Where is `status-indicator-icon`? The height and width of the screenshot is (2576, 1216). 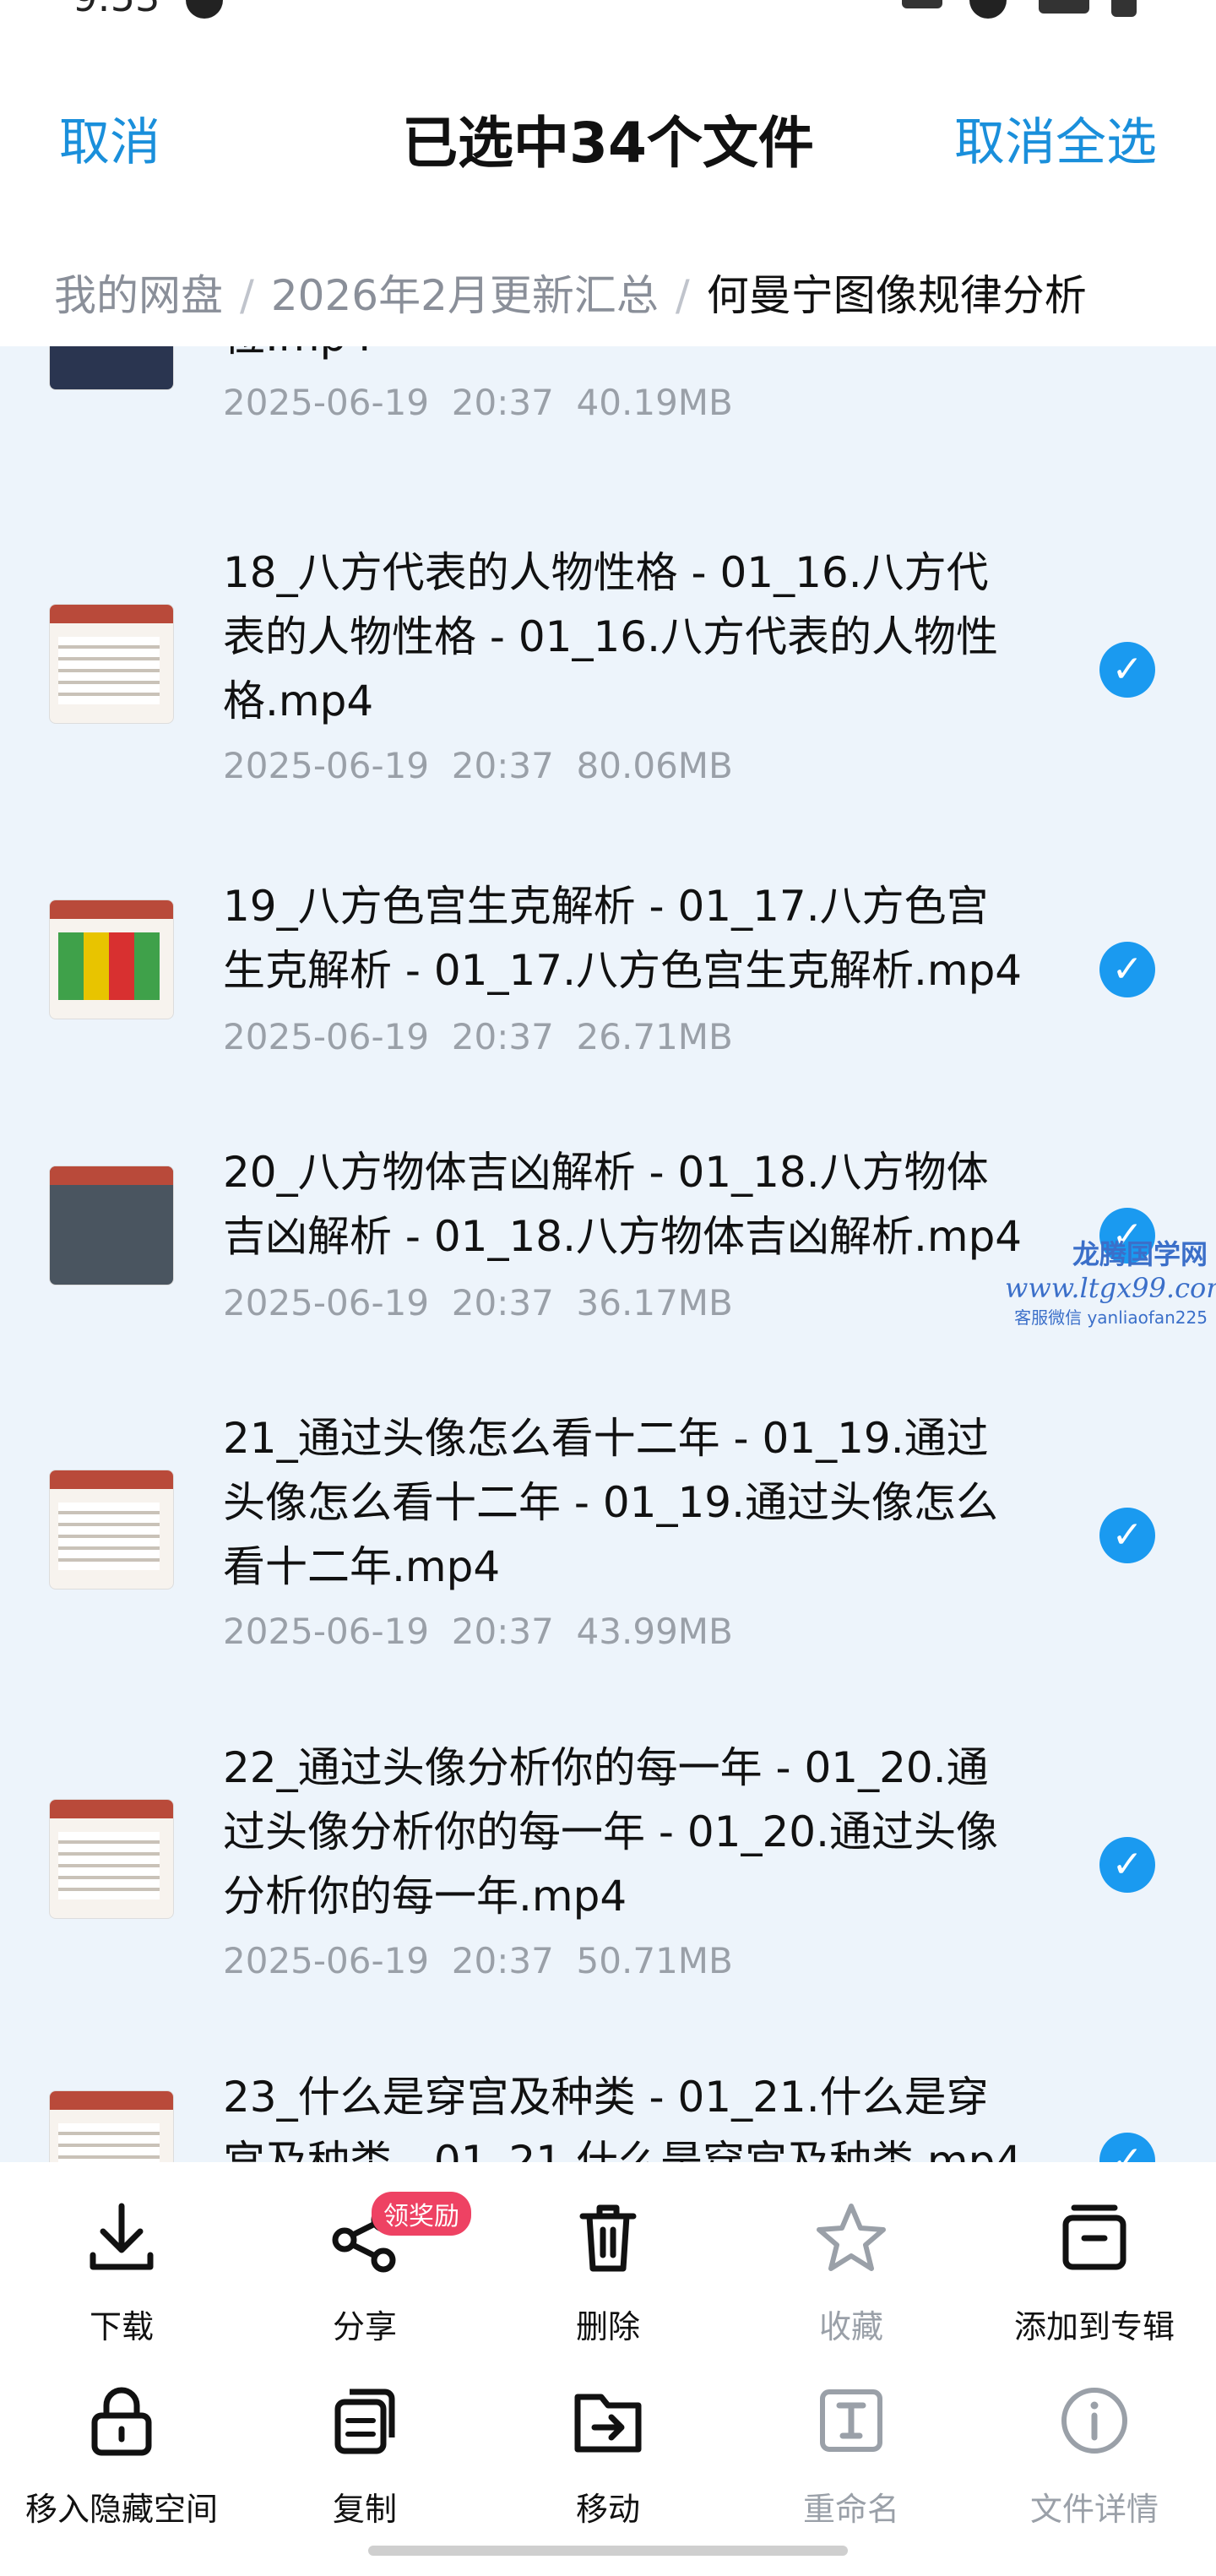
status-indicator-icon is located at coordinates (204, 9).